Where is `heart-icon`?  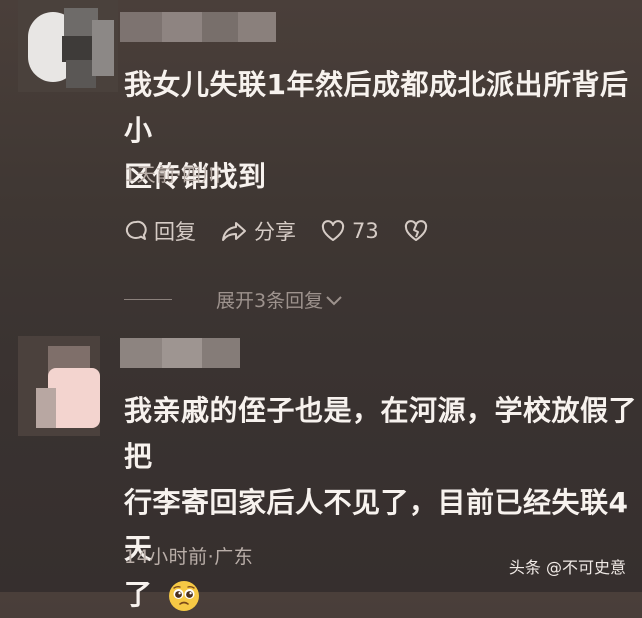 heart-icon is located at coordinates (333, 230).